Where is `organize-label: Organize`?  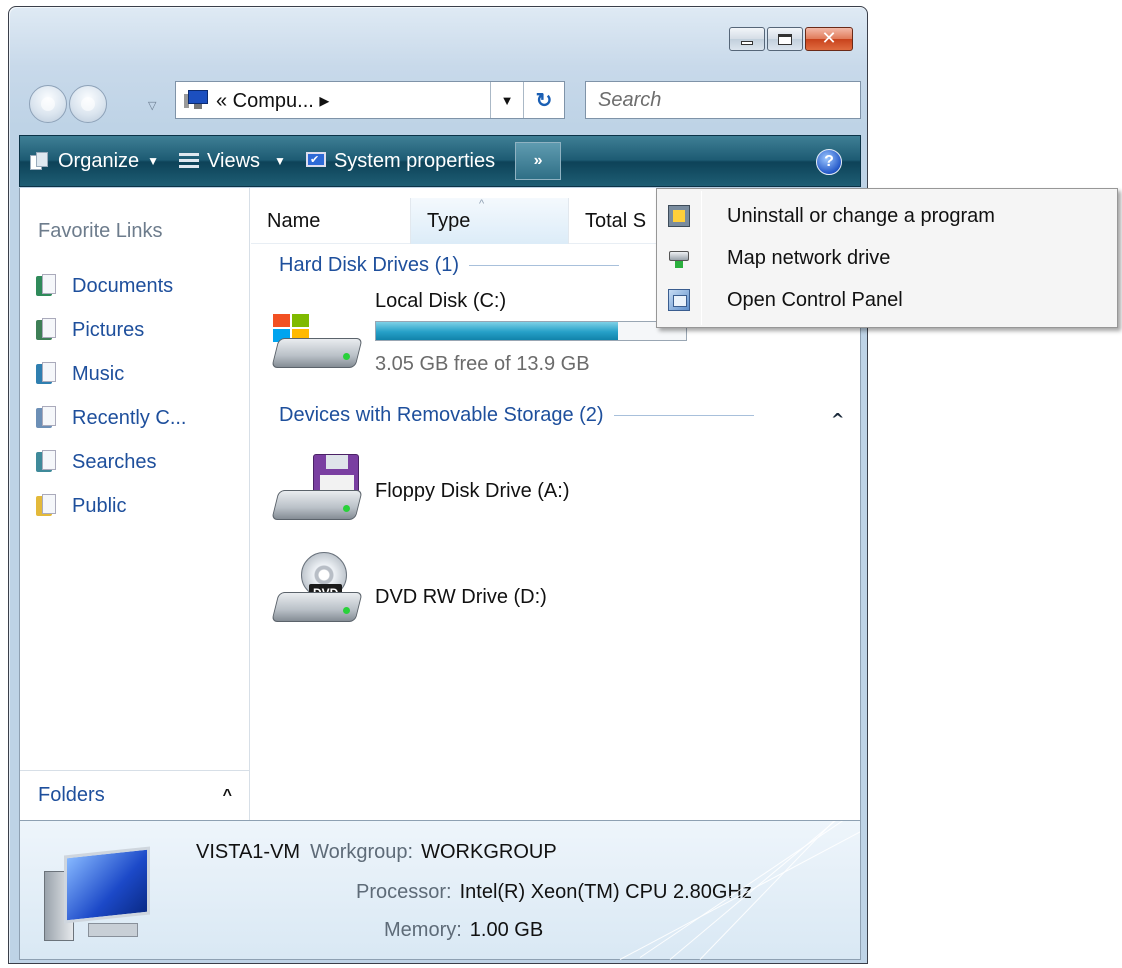 organize-label: Organize is located at coordinates (99, 160).